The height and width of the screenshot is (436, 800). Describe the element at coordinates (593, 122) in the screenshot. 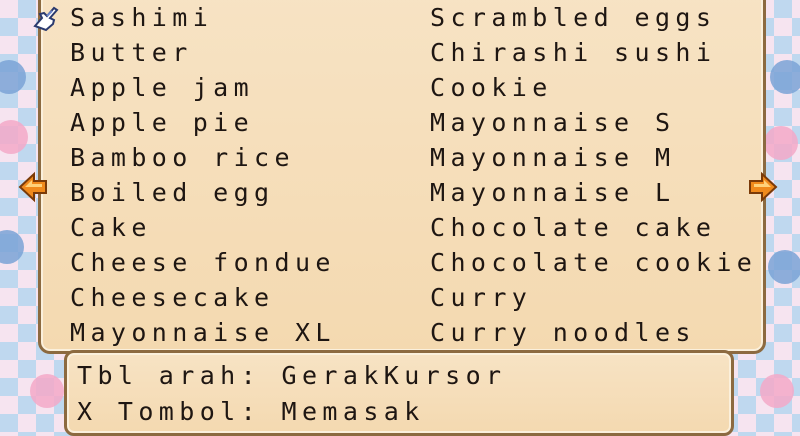

I see `recipe-item-mayonnaise-s: Mayonnaise S` at that location.